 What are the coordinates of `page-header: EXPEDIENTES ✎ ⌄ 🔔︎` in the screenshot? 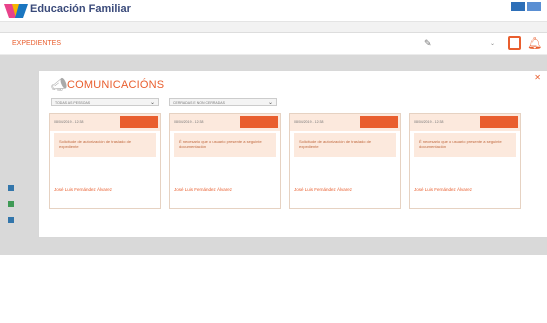 It's located at (273, 44).